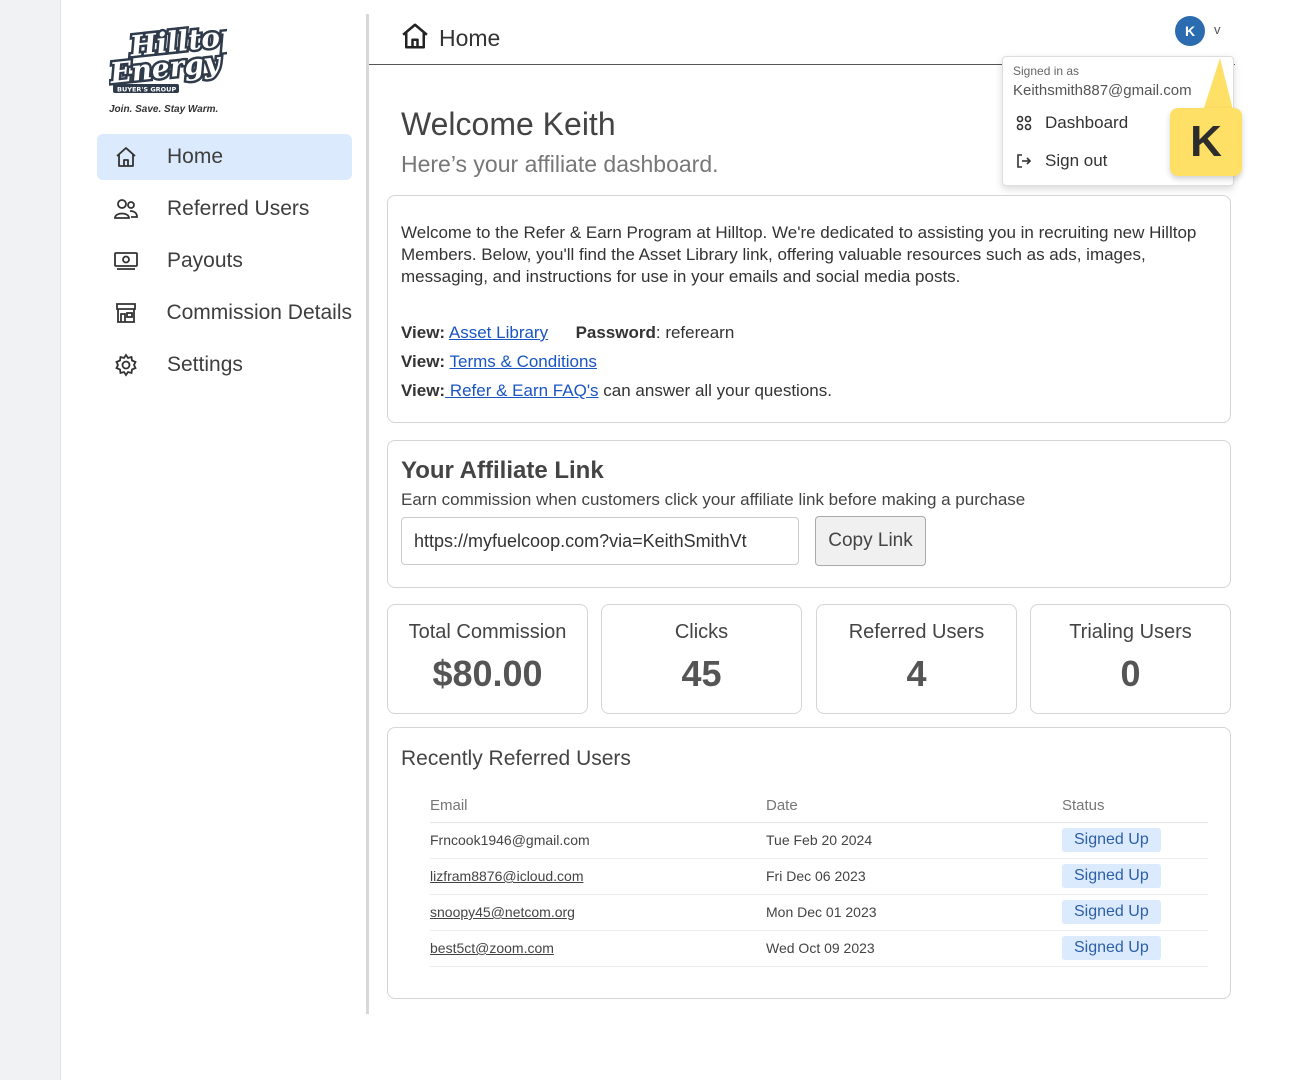 The height and width of the screenshot is (1080, 1300). What do you see at coordinates (870, 541) in the screenshot?
I see `copy-link-button: Copy Link` at bounding box center [870, 541].